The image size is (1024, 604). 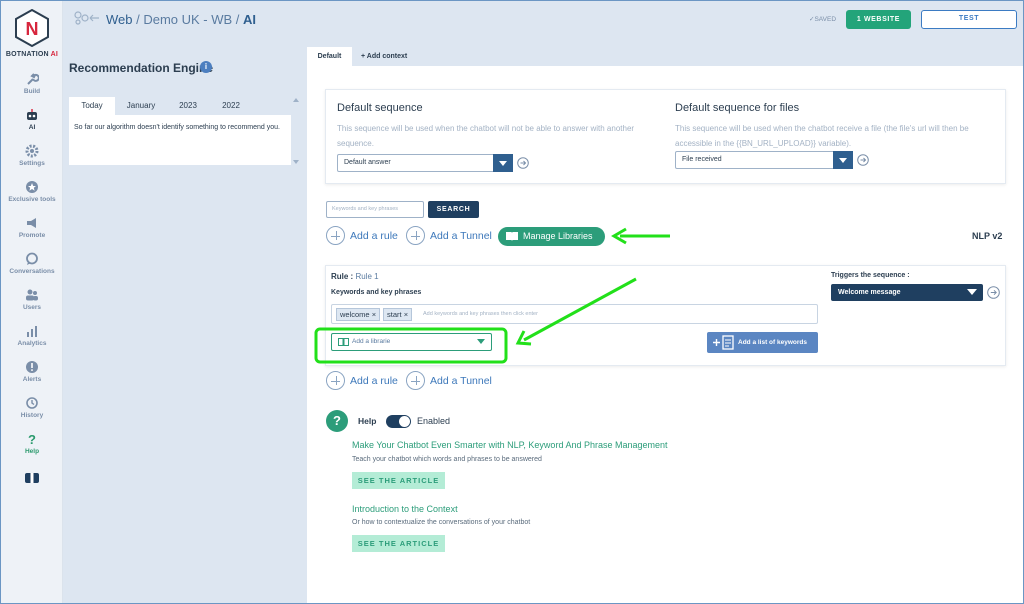 I want to click on users-icon, so click(x=32, y=295).